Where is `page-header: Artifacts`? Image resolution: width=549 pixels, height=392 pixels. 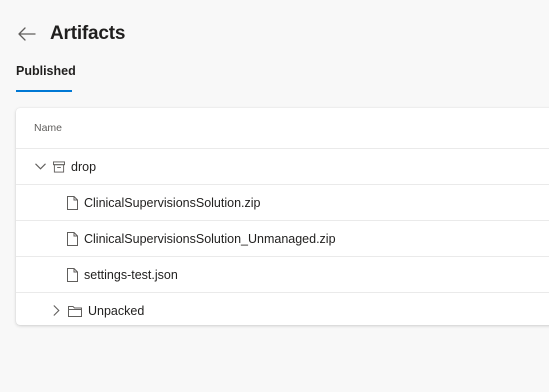
page-header: Artifacts is located at coordinates (70, 34).